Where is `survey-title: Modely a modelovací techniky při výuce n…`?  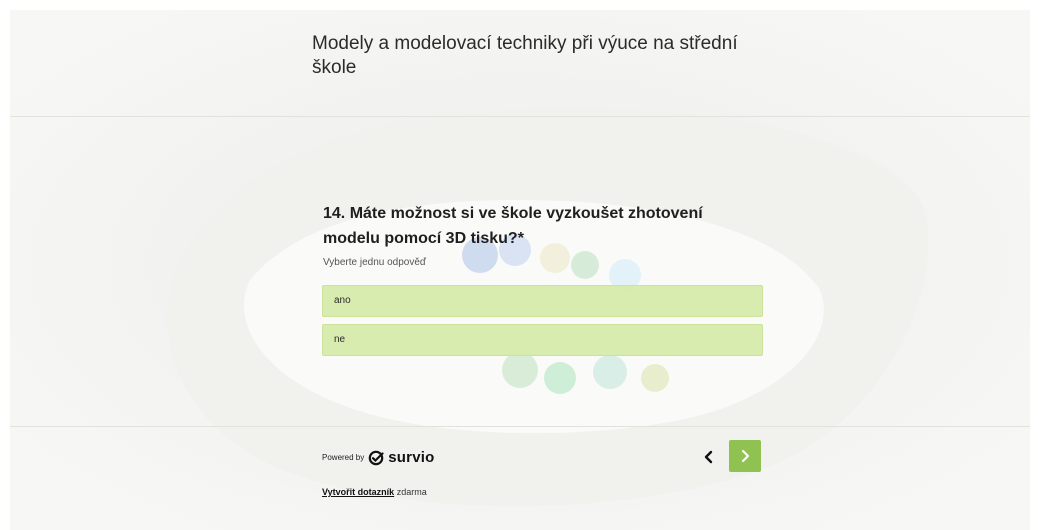
survey-title: Modely a modelovací techniky při výuce n… is located at coordinates (525, 55).